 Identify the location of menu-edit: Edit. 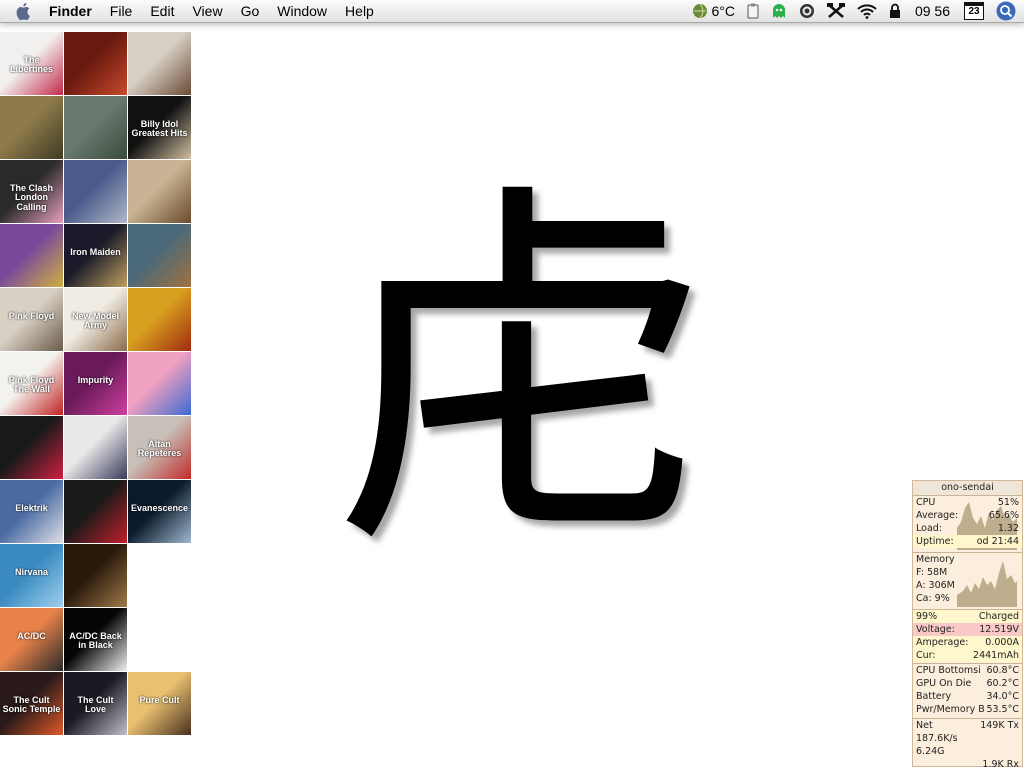
(162, 11).